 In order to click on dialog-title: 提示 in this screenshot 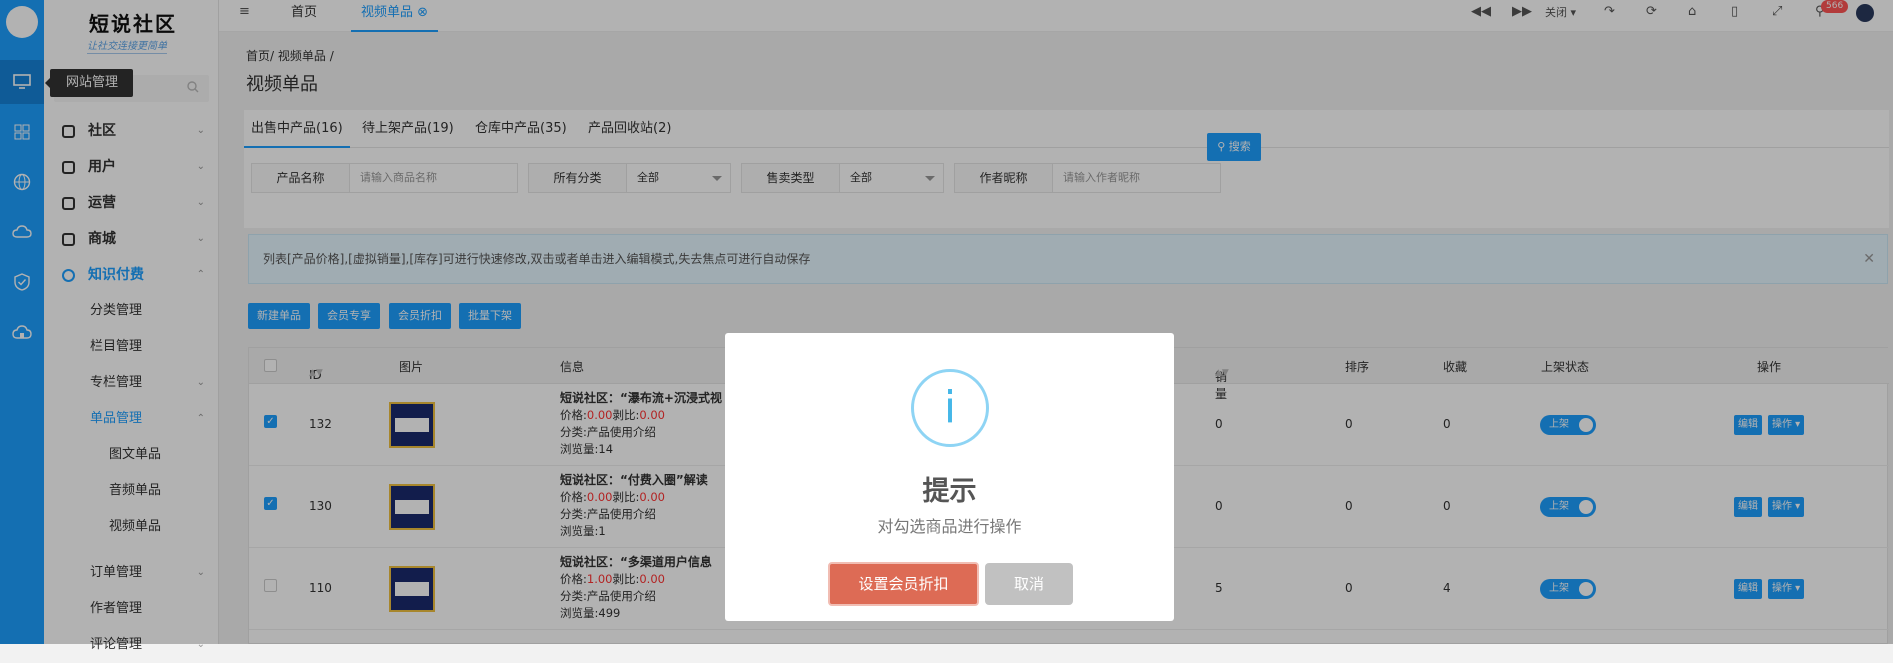, I will do `click(949, 491)`.